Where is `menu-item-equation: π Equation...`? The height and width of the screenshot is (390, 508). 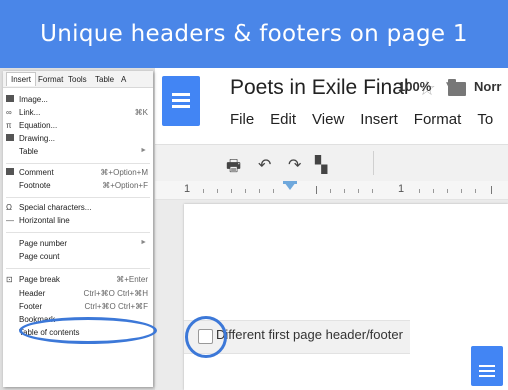
menu-item-equation: π Equation... is located at coordinates (78, 127).